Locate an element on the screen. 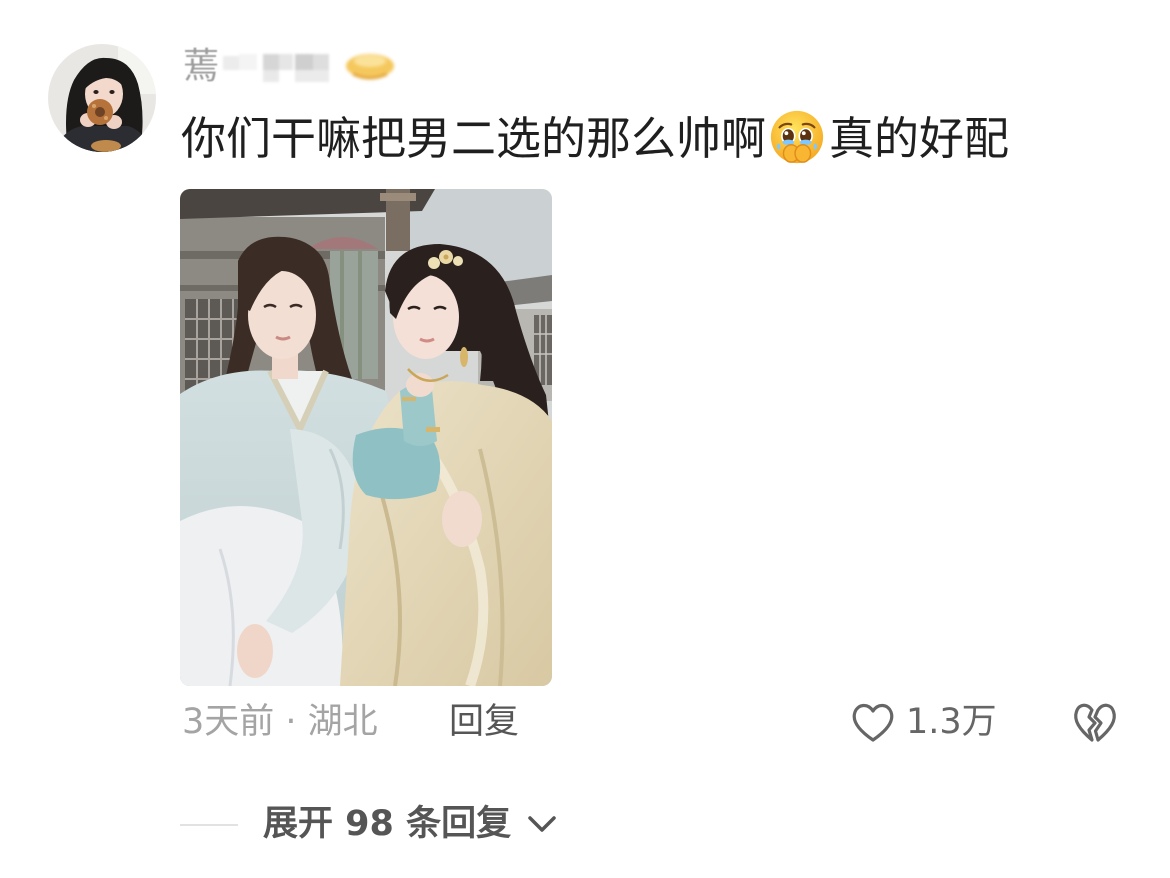  username-text: 蔫 is located at coordinates (201, 66).